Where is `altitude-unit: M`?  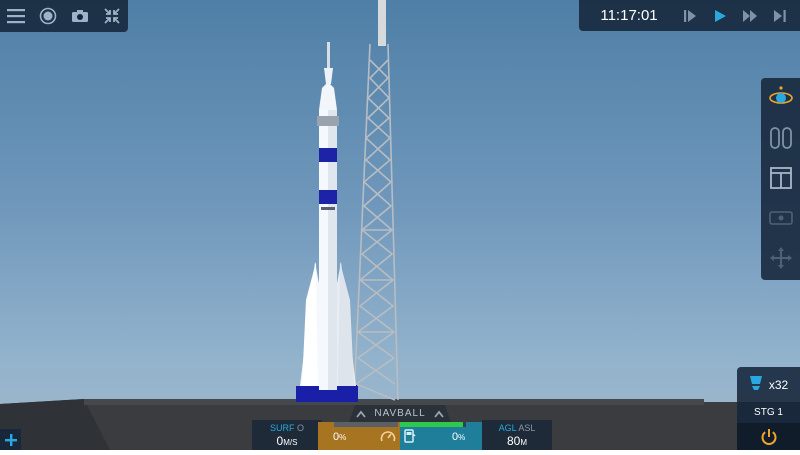 altitude-unit: M is located at coordinates (524, 442).